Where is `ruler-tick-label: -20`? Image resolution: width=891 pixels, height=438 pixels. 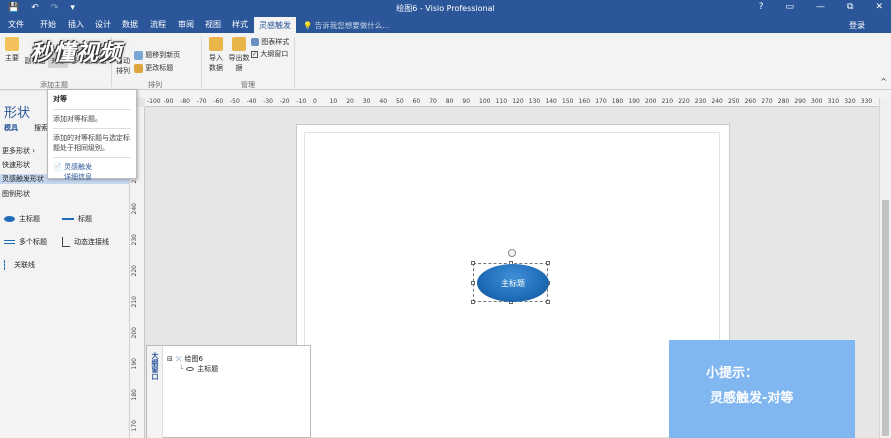
ruler-tick-label: -20 is located at coordinates (284, 101).